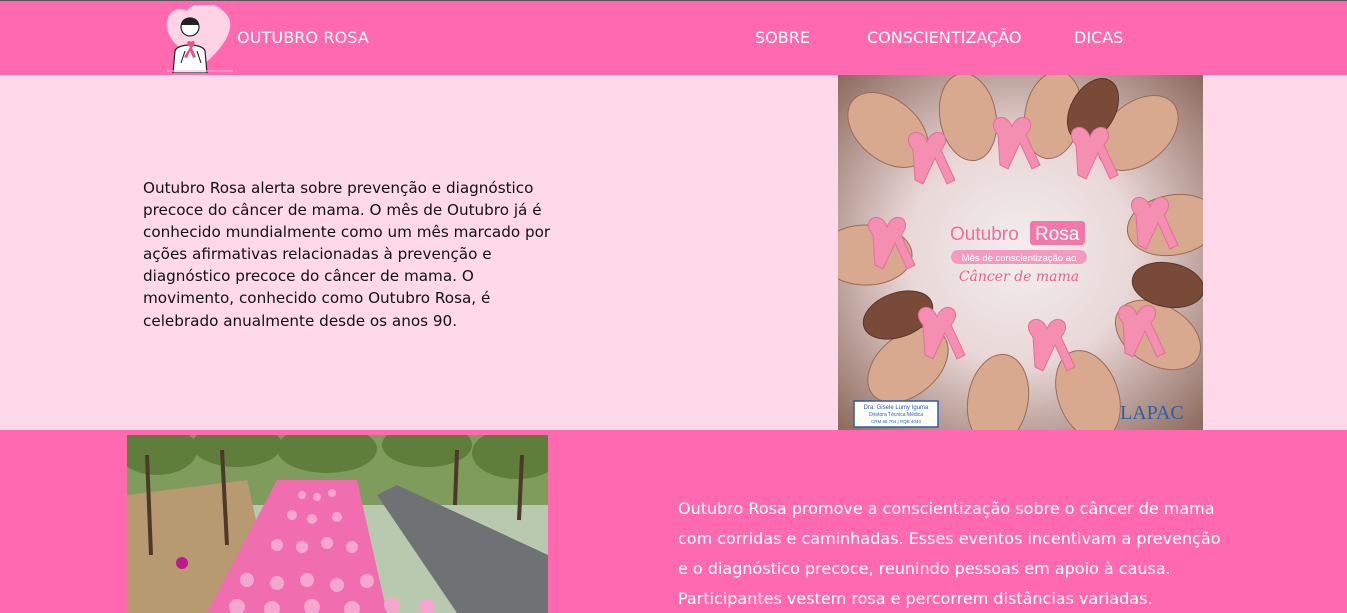 This screenshot has height=613, width=1347. Describe the element at coordinates (1019, 277) in the screenshot. I see `image-script-text: Câncer de mama` at that location.